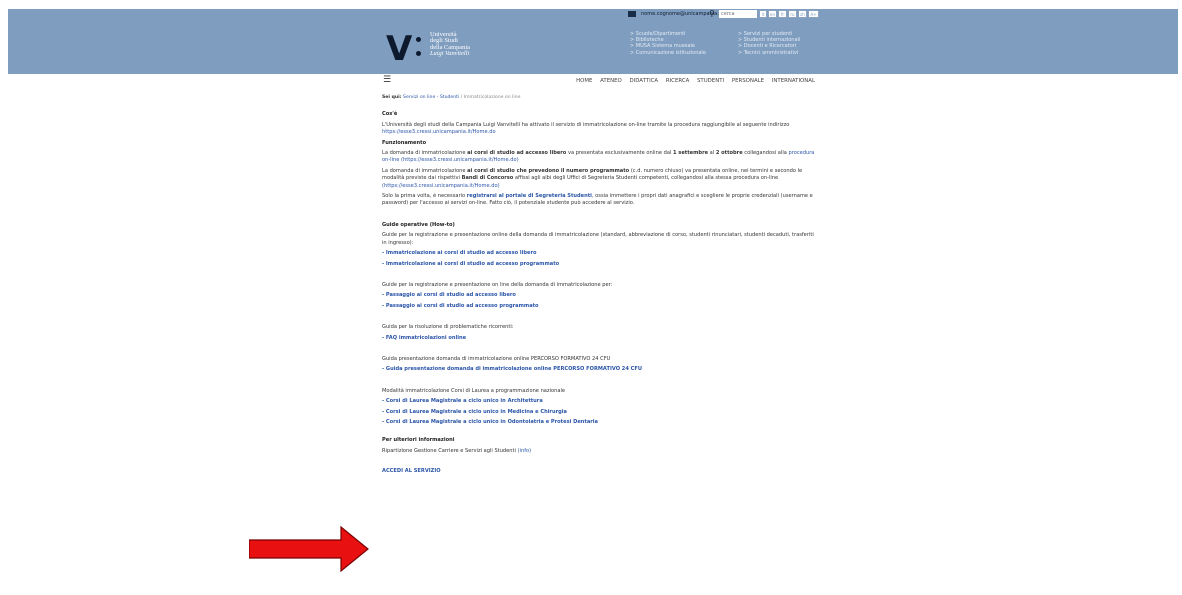 This screenshot has height=595, width=1182. Describe the element at coordinates (712, 153) in the screenshot. I see `paragraph-text: al` at that location.